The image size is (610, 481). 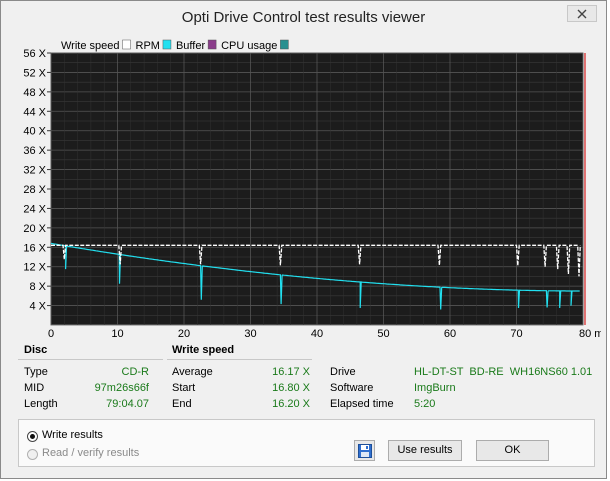 What do you see at coordinates (34, 132) in the screenshot?
I see `y-tick-label: 40 X` at bounding box center [34, 132].